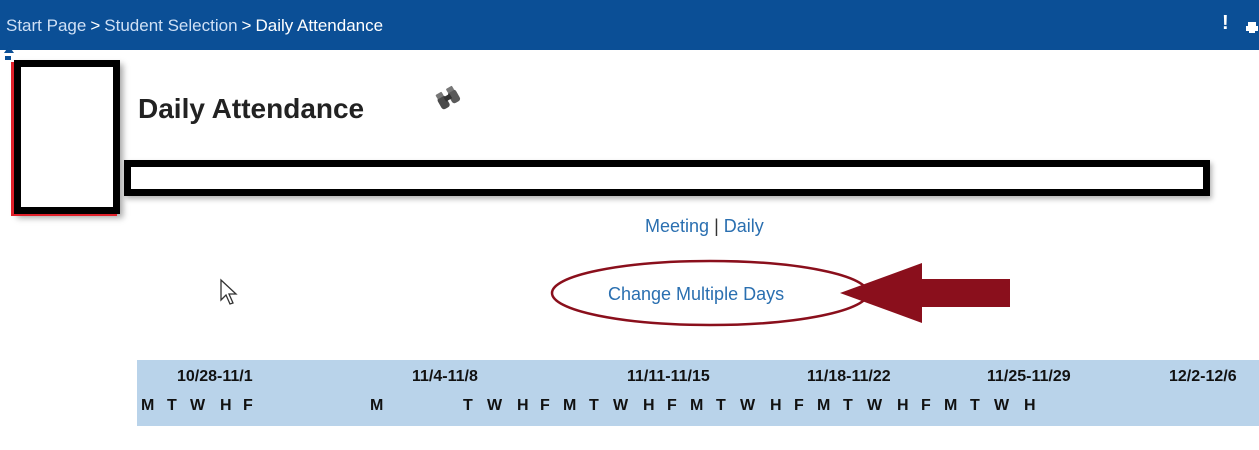 The height and width of the screenshot is (450, 1259). What do you see at coordinates (251, 108) in the screenshot?
I see `page-title: Daily Attendance` at bounding box center [251, 108].